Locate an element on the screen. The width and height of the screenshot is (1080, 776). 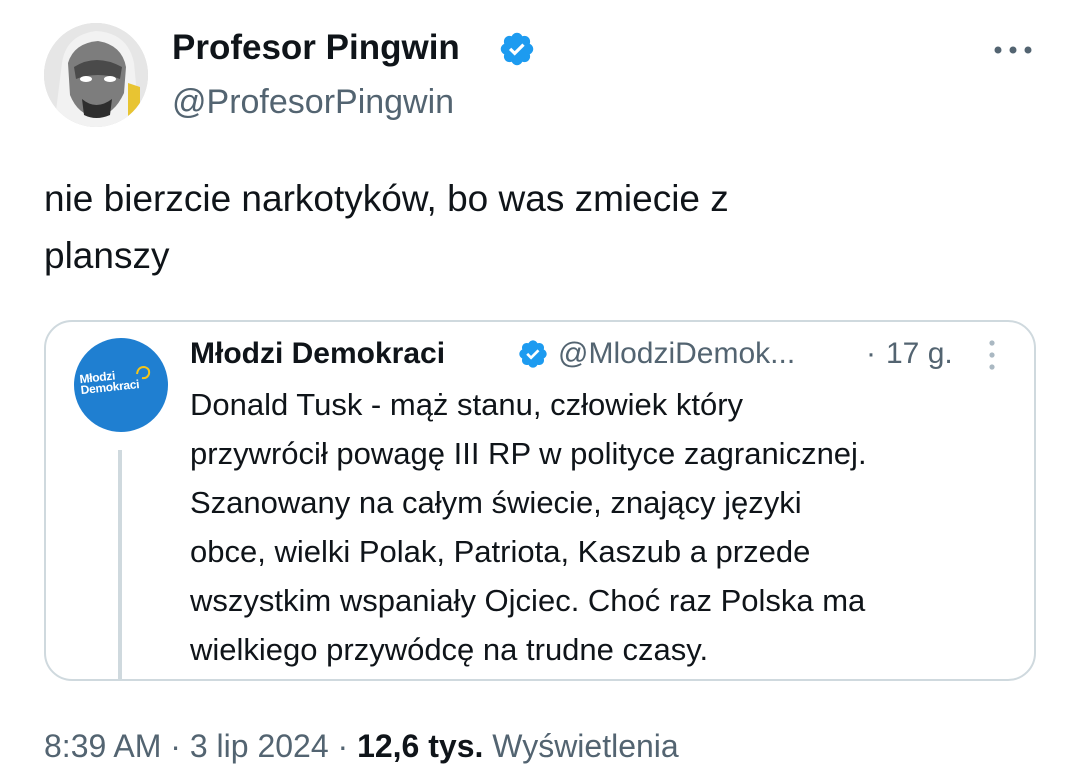
author-name: Profesor Pingwin is located at coordinates (316, 48).